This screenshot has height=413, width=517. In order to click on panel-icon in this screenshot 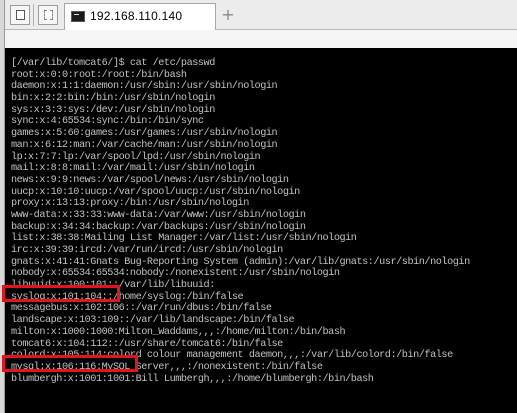, I will do `click(20, 15)`.